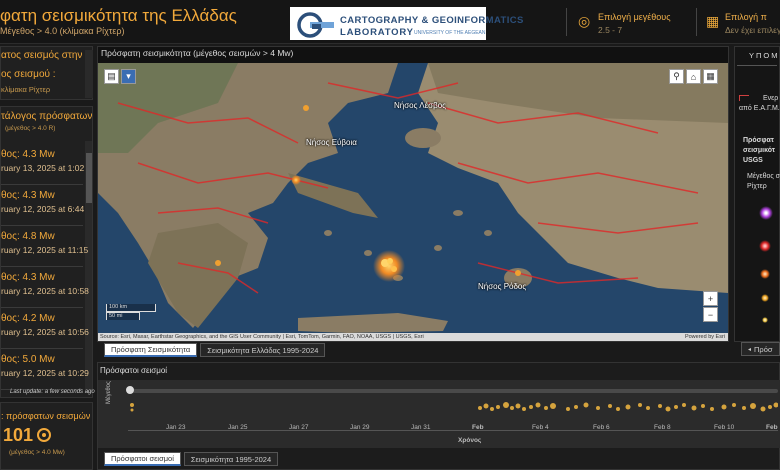  I want to click on app-subtitle: Μέγεθος > 4.0 (κλίμακα Ρίχτερ), so click(62, 31).